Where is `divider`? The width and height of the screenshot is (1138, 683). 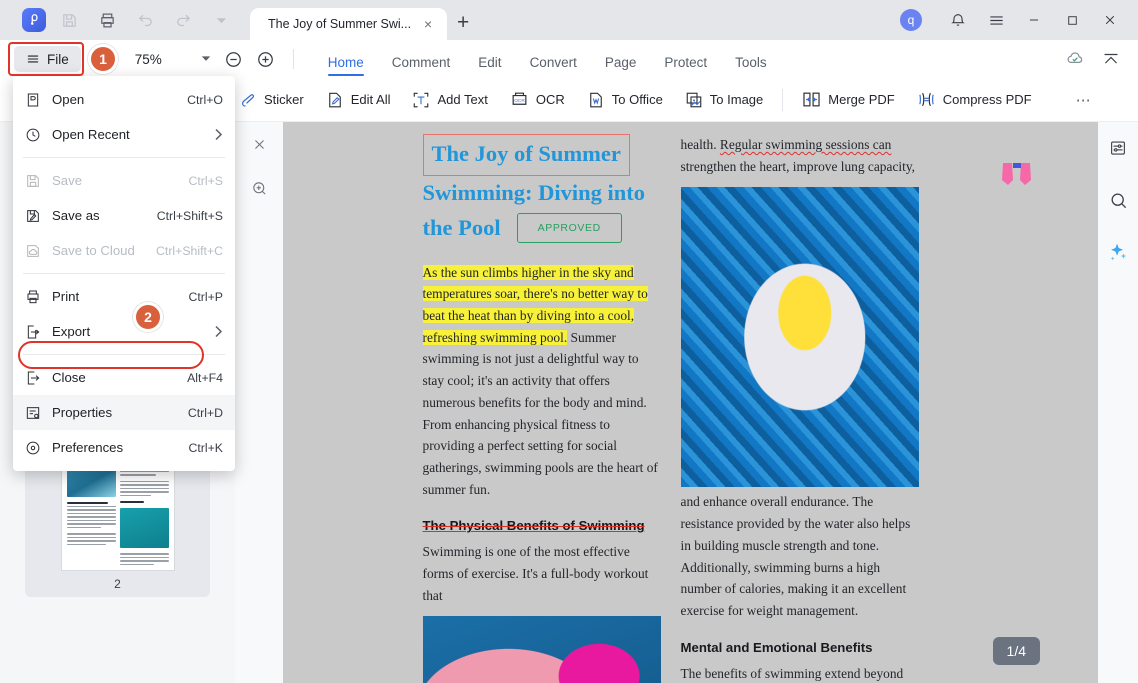
divider is located at coordinates (783, 99).